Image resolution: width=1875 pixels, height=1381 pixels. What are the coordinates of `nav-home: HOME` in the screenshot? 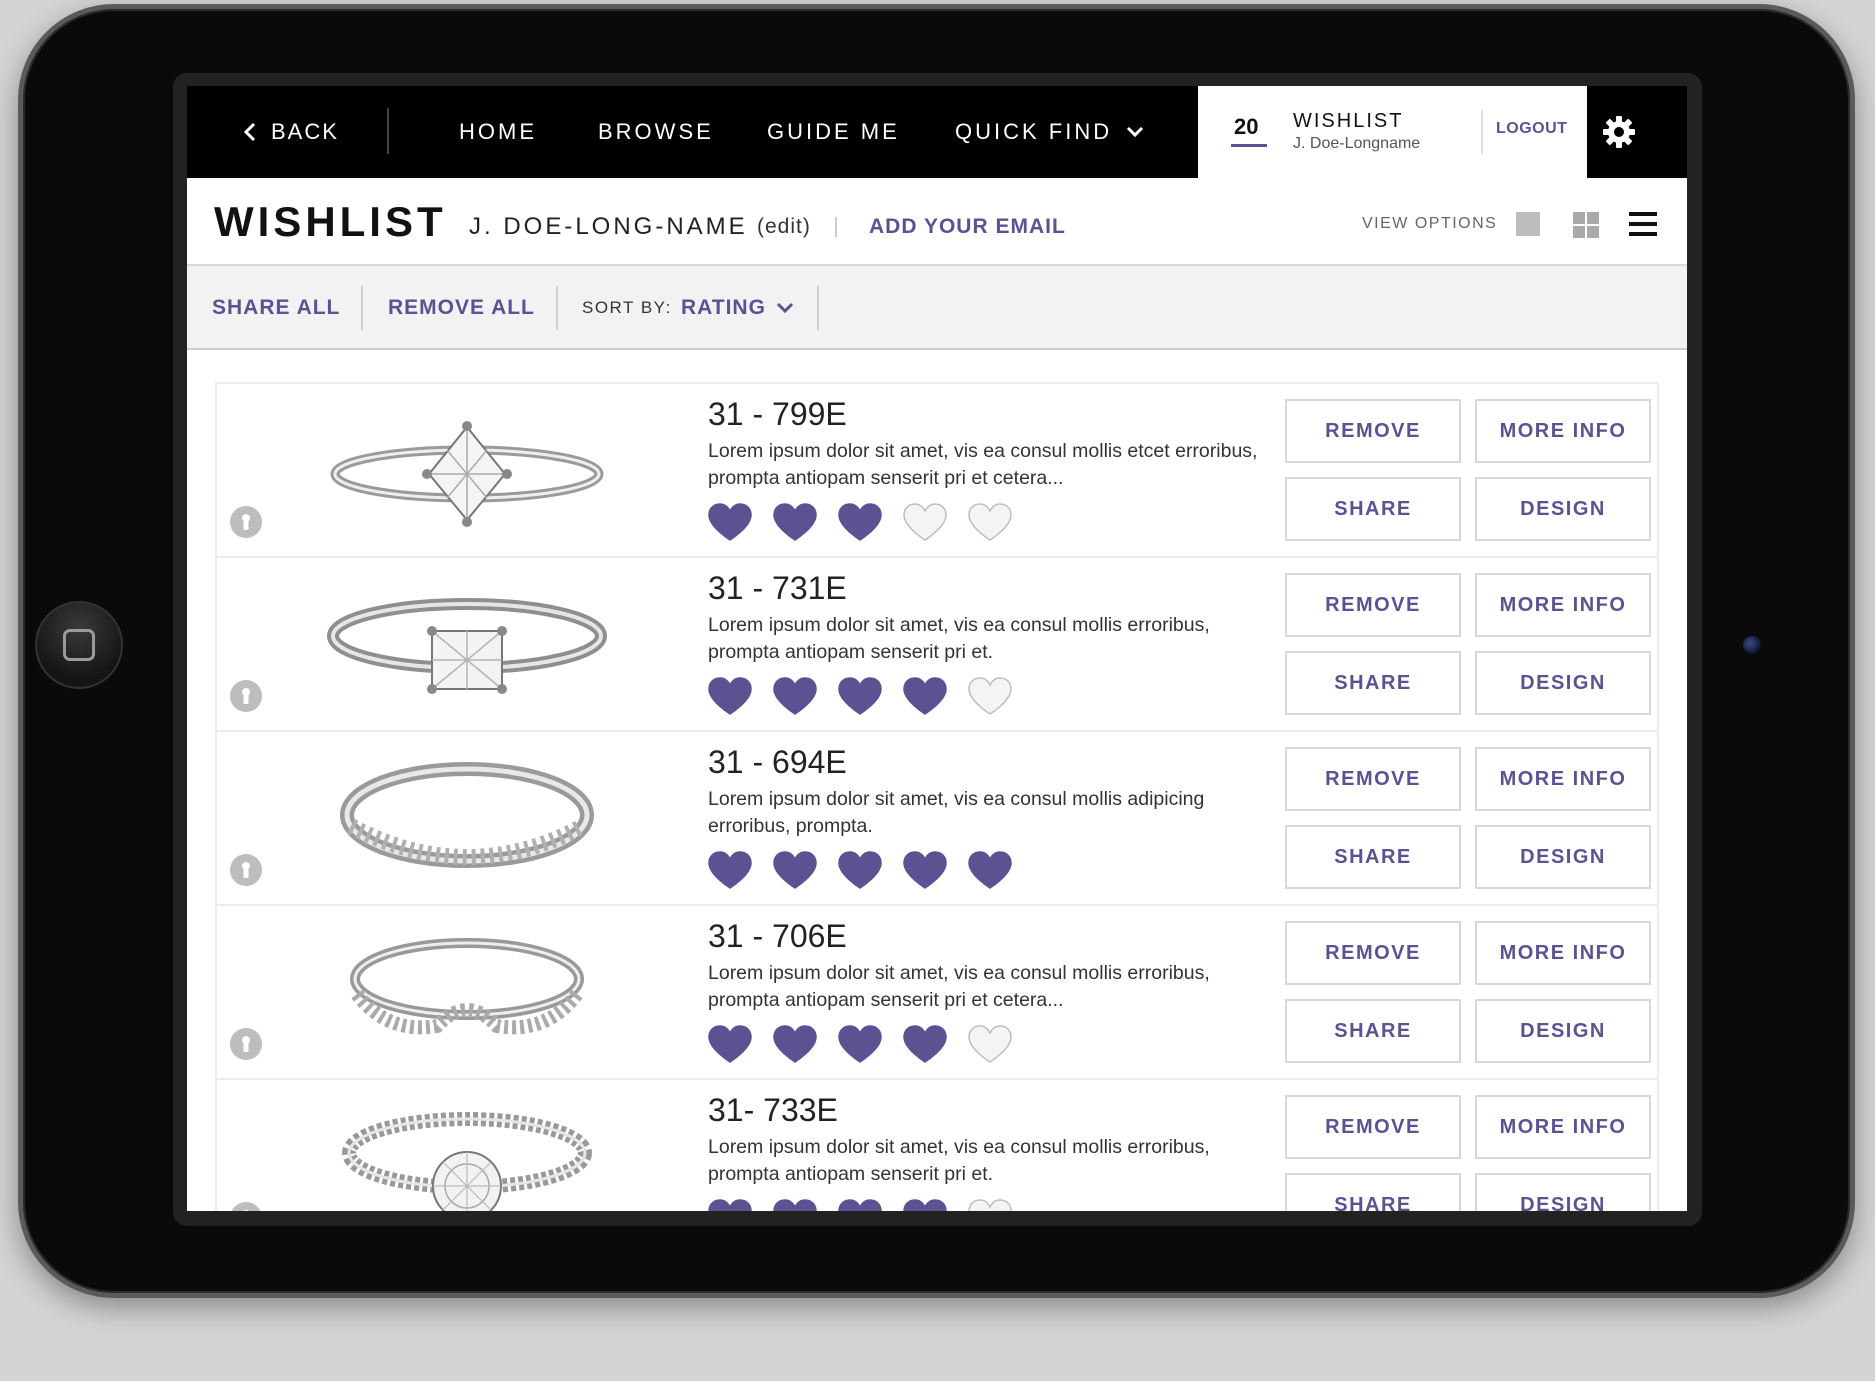 It's located at (498, 132).